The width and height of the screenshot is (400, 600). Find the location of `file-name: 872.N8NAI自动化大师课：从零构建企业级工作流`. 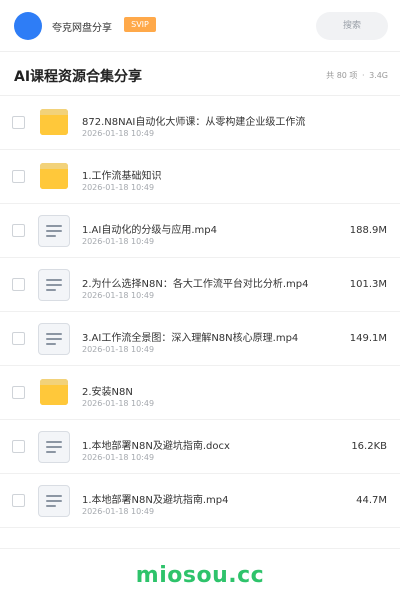

file-name: 872.N8NAI自动化大师课：从零构建企业级工作流 is located at coordinates (193, 120).